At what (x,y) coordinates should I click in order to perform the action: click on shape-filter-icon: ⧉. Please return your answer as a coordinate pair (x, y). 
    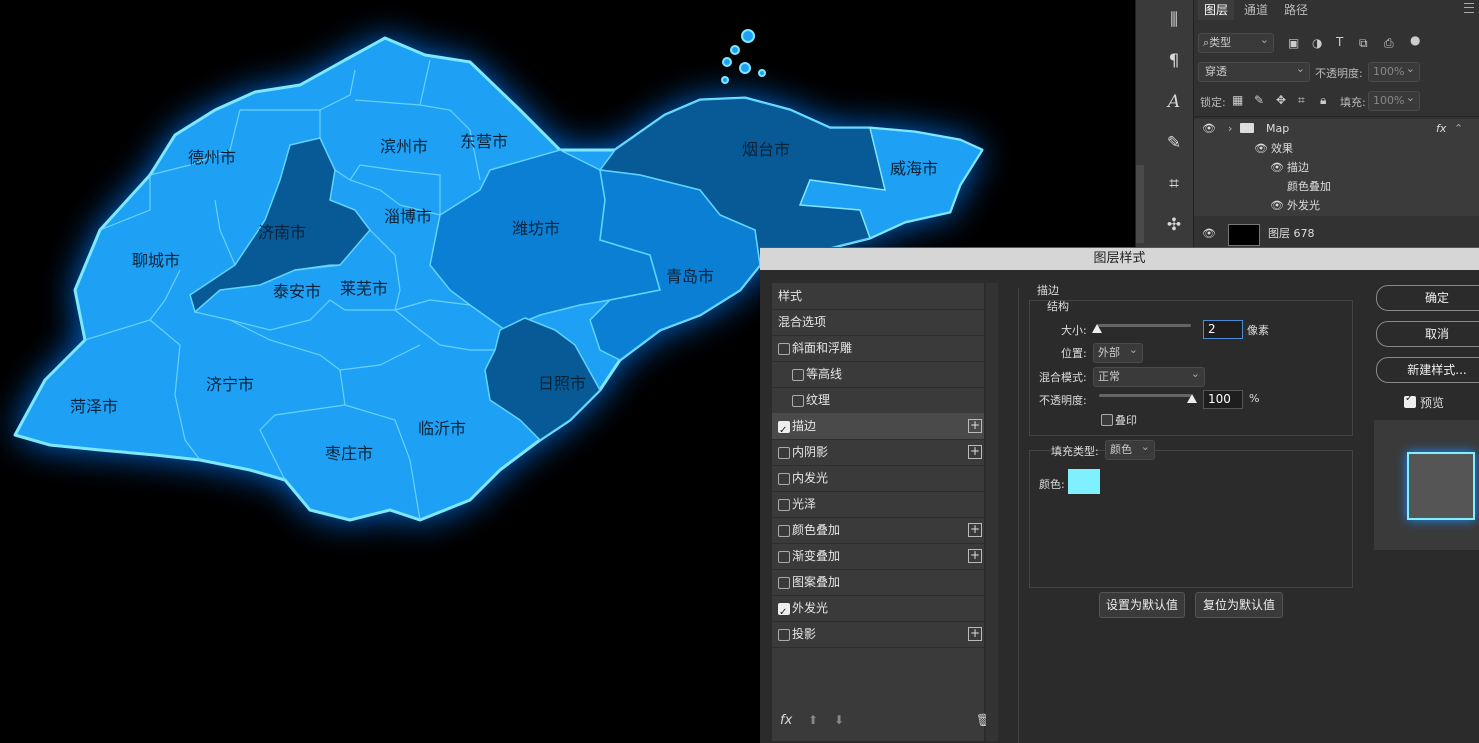
    Looking at the image, I should click on (1363, 43).